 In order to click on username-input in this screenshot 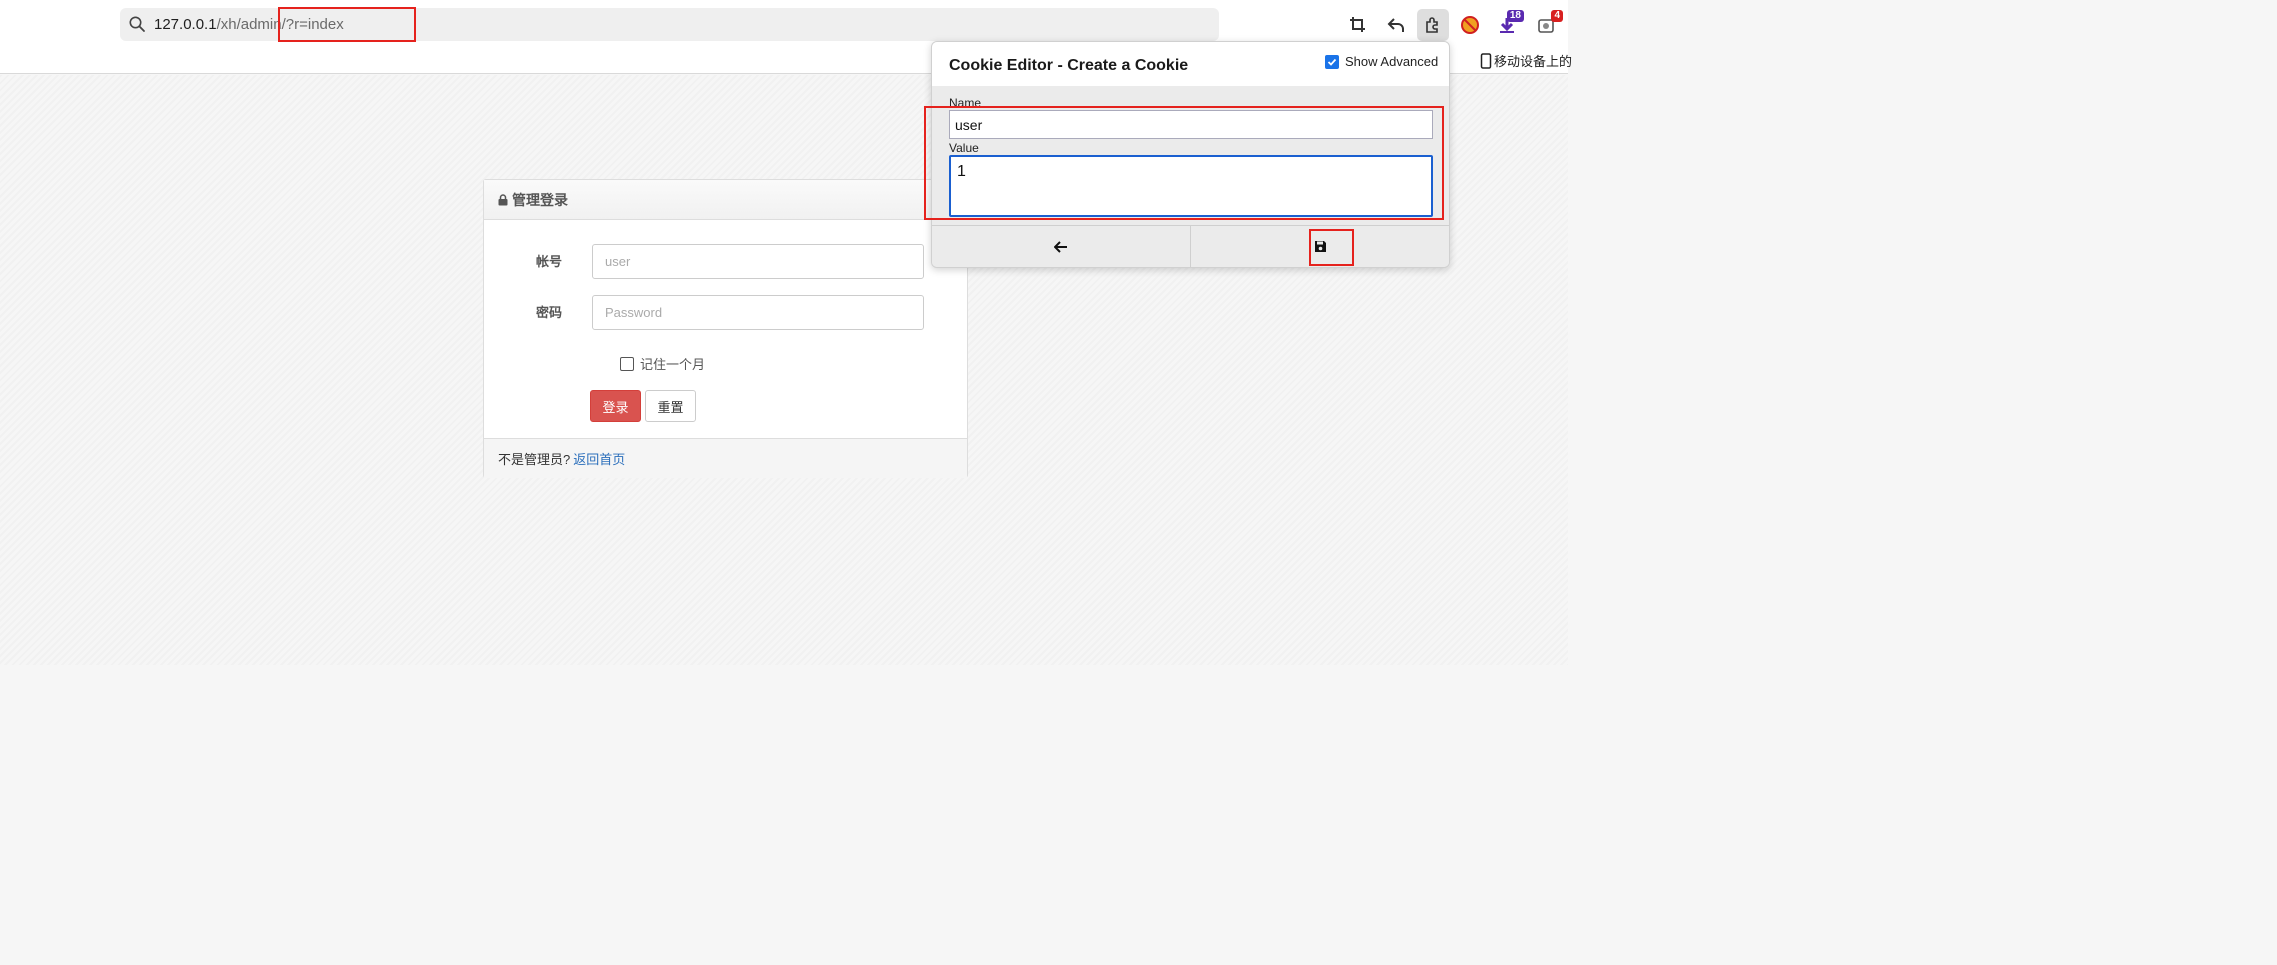, I will do `click(758, 261)`.